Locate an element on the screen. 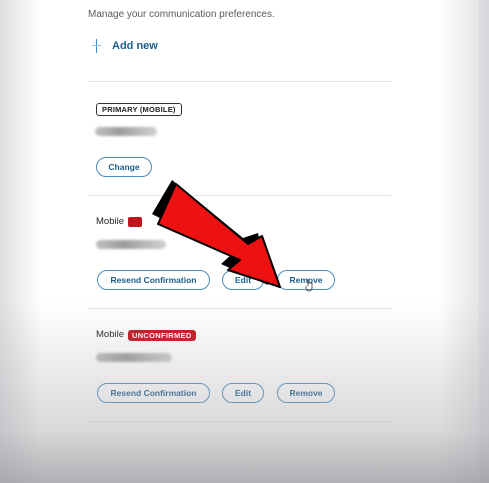 The image size is (489, 483). red-arrow-pointing-to-remove-icon is located at coordinates (216, 234).